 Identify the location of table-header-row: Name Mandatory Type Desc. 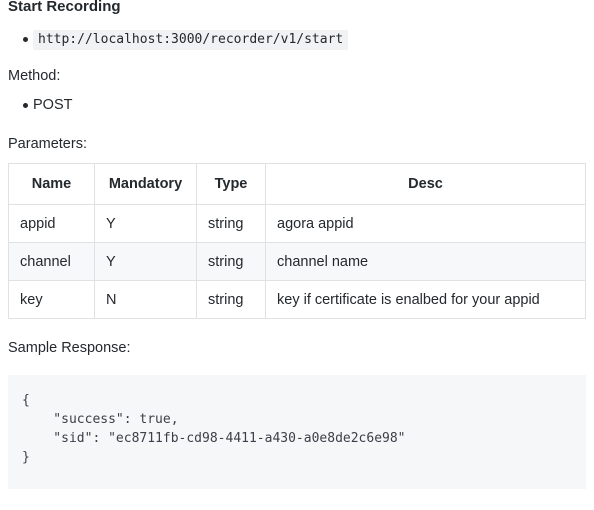
(297, 184).